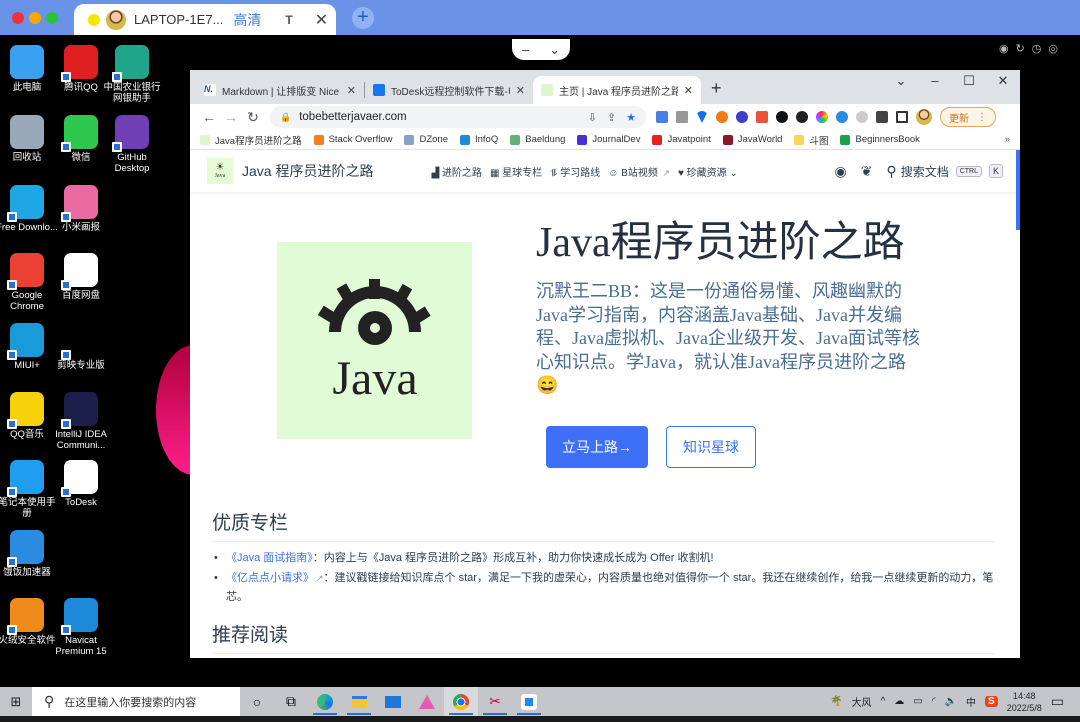  Describe the element at coordinates (802, 117) in the screenshot. I see `chat-extension-icon` at that location.